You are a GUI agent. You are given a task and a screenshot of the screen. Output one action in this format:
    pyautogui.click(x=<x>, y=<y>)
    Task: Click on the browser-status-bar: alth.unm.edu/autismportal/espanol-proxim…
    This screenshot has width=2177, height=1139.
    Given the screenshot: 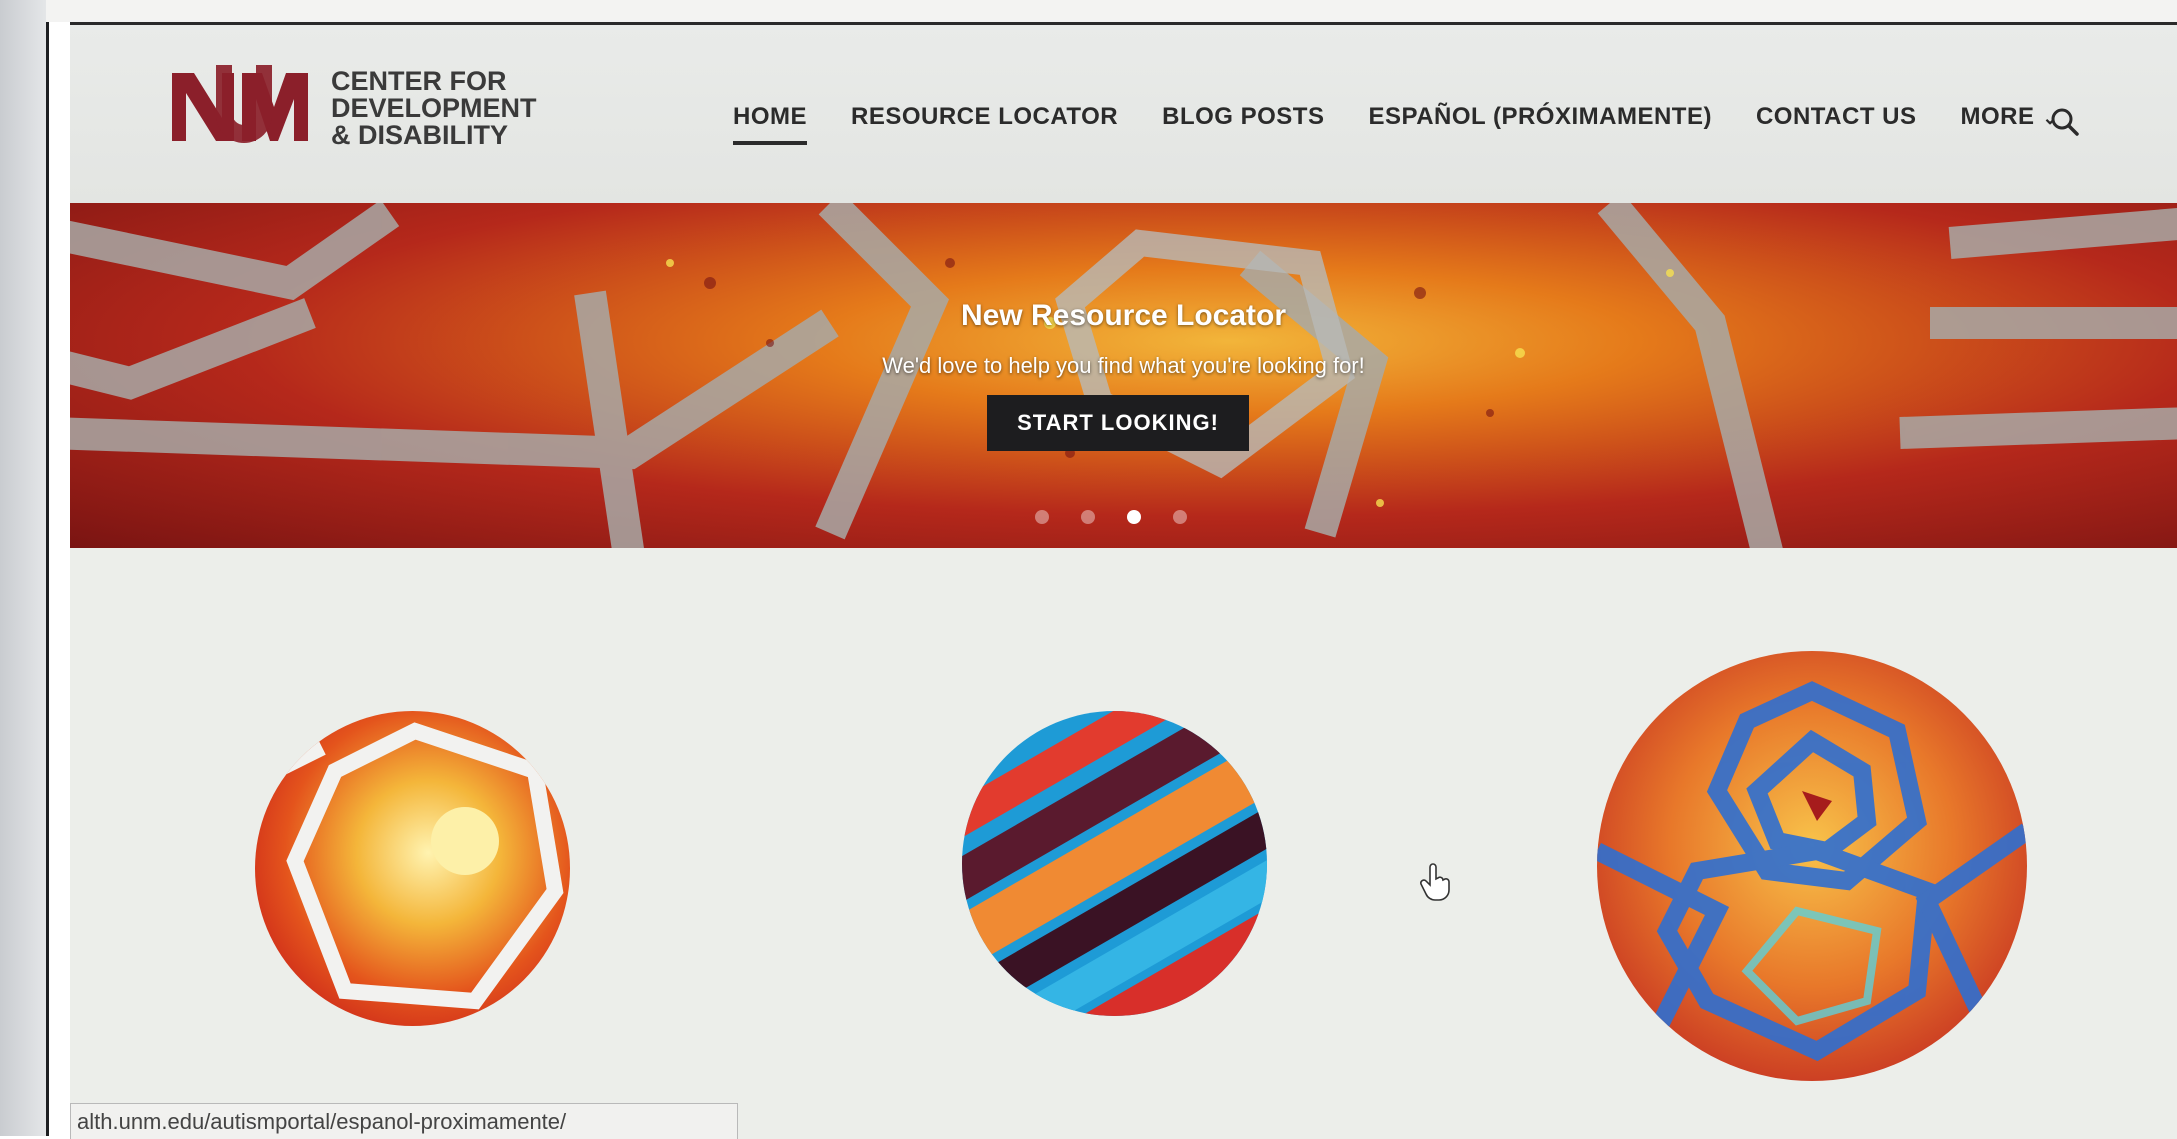 What is the action you would take?
    pyautogui.click(x=404, y=1121)
    